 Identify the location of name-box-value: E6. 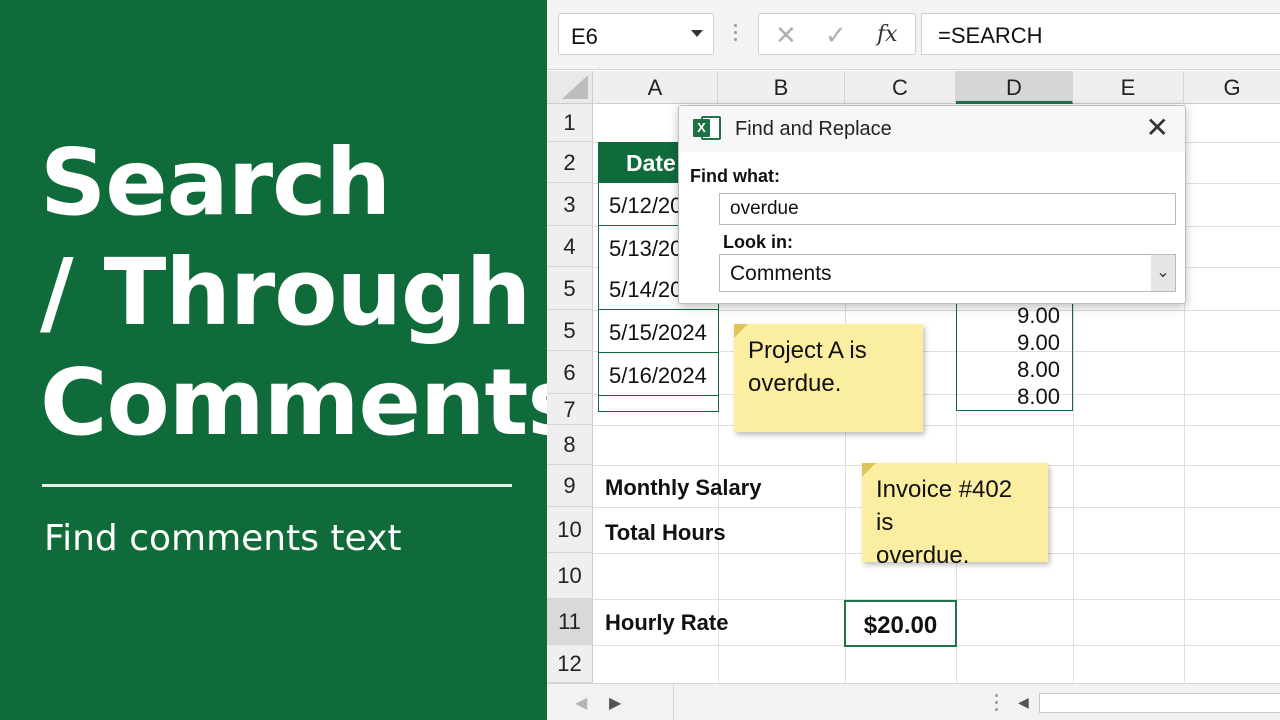
(584, 36).